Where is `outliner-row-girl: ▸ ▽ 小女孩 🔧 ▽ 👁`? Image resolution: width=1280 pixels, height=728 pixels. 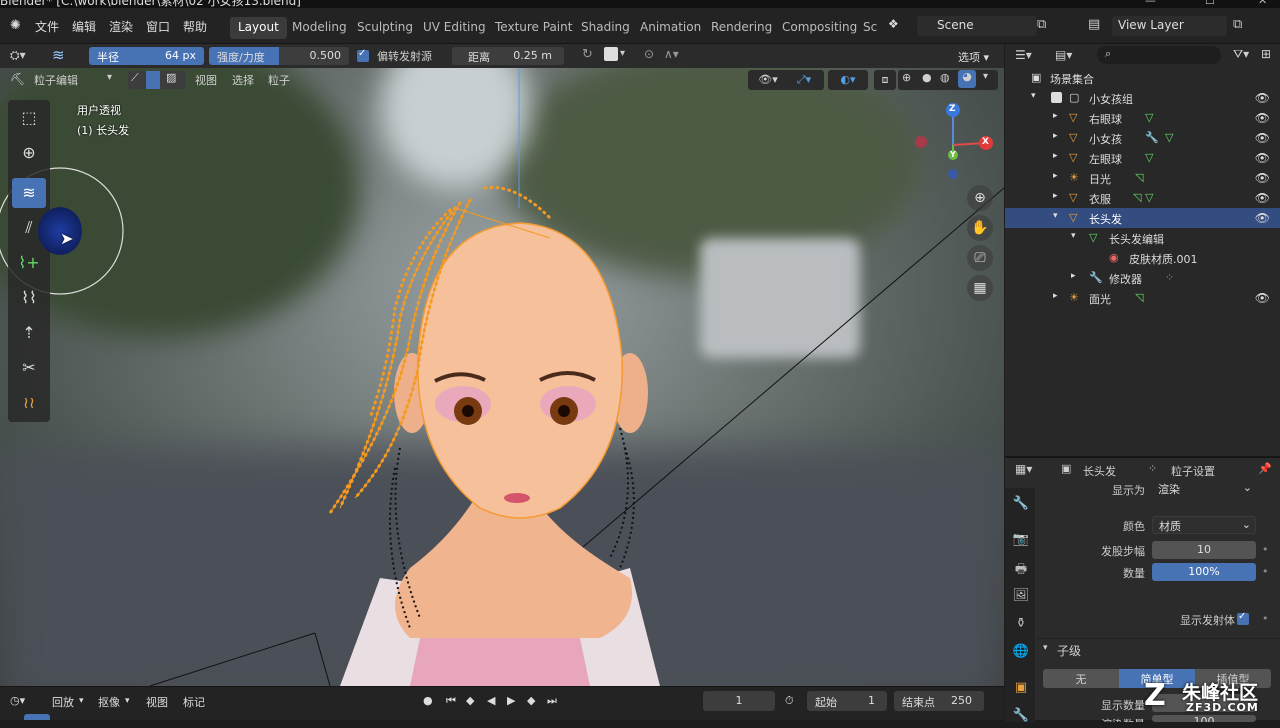 outliner-row-girl: ▸ ▽ 小女孩 🔧 ▽ 👁 is located at coordinates (1142, 138).